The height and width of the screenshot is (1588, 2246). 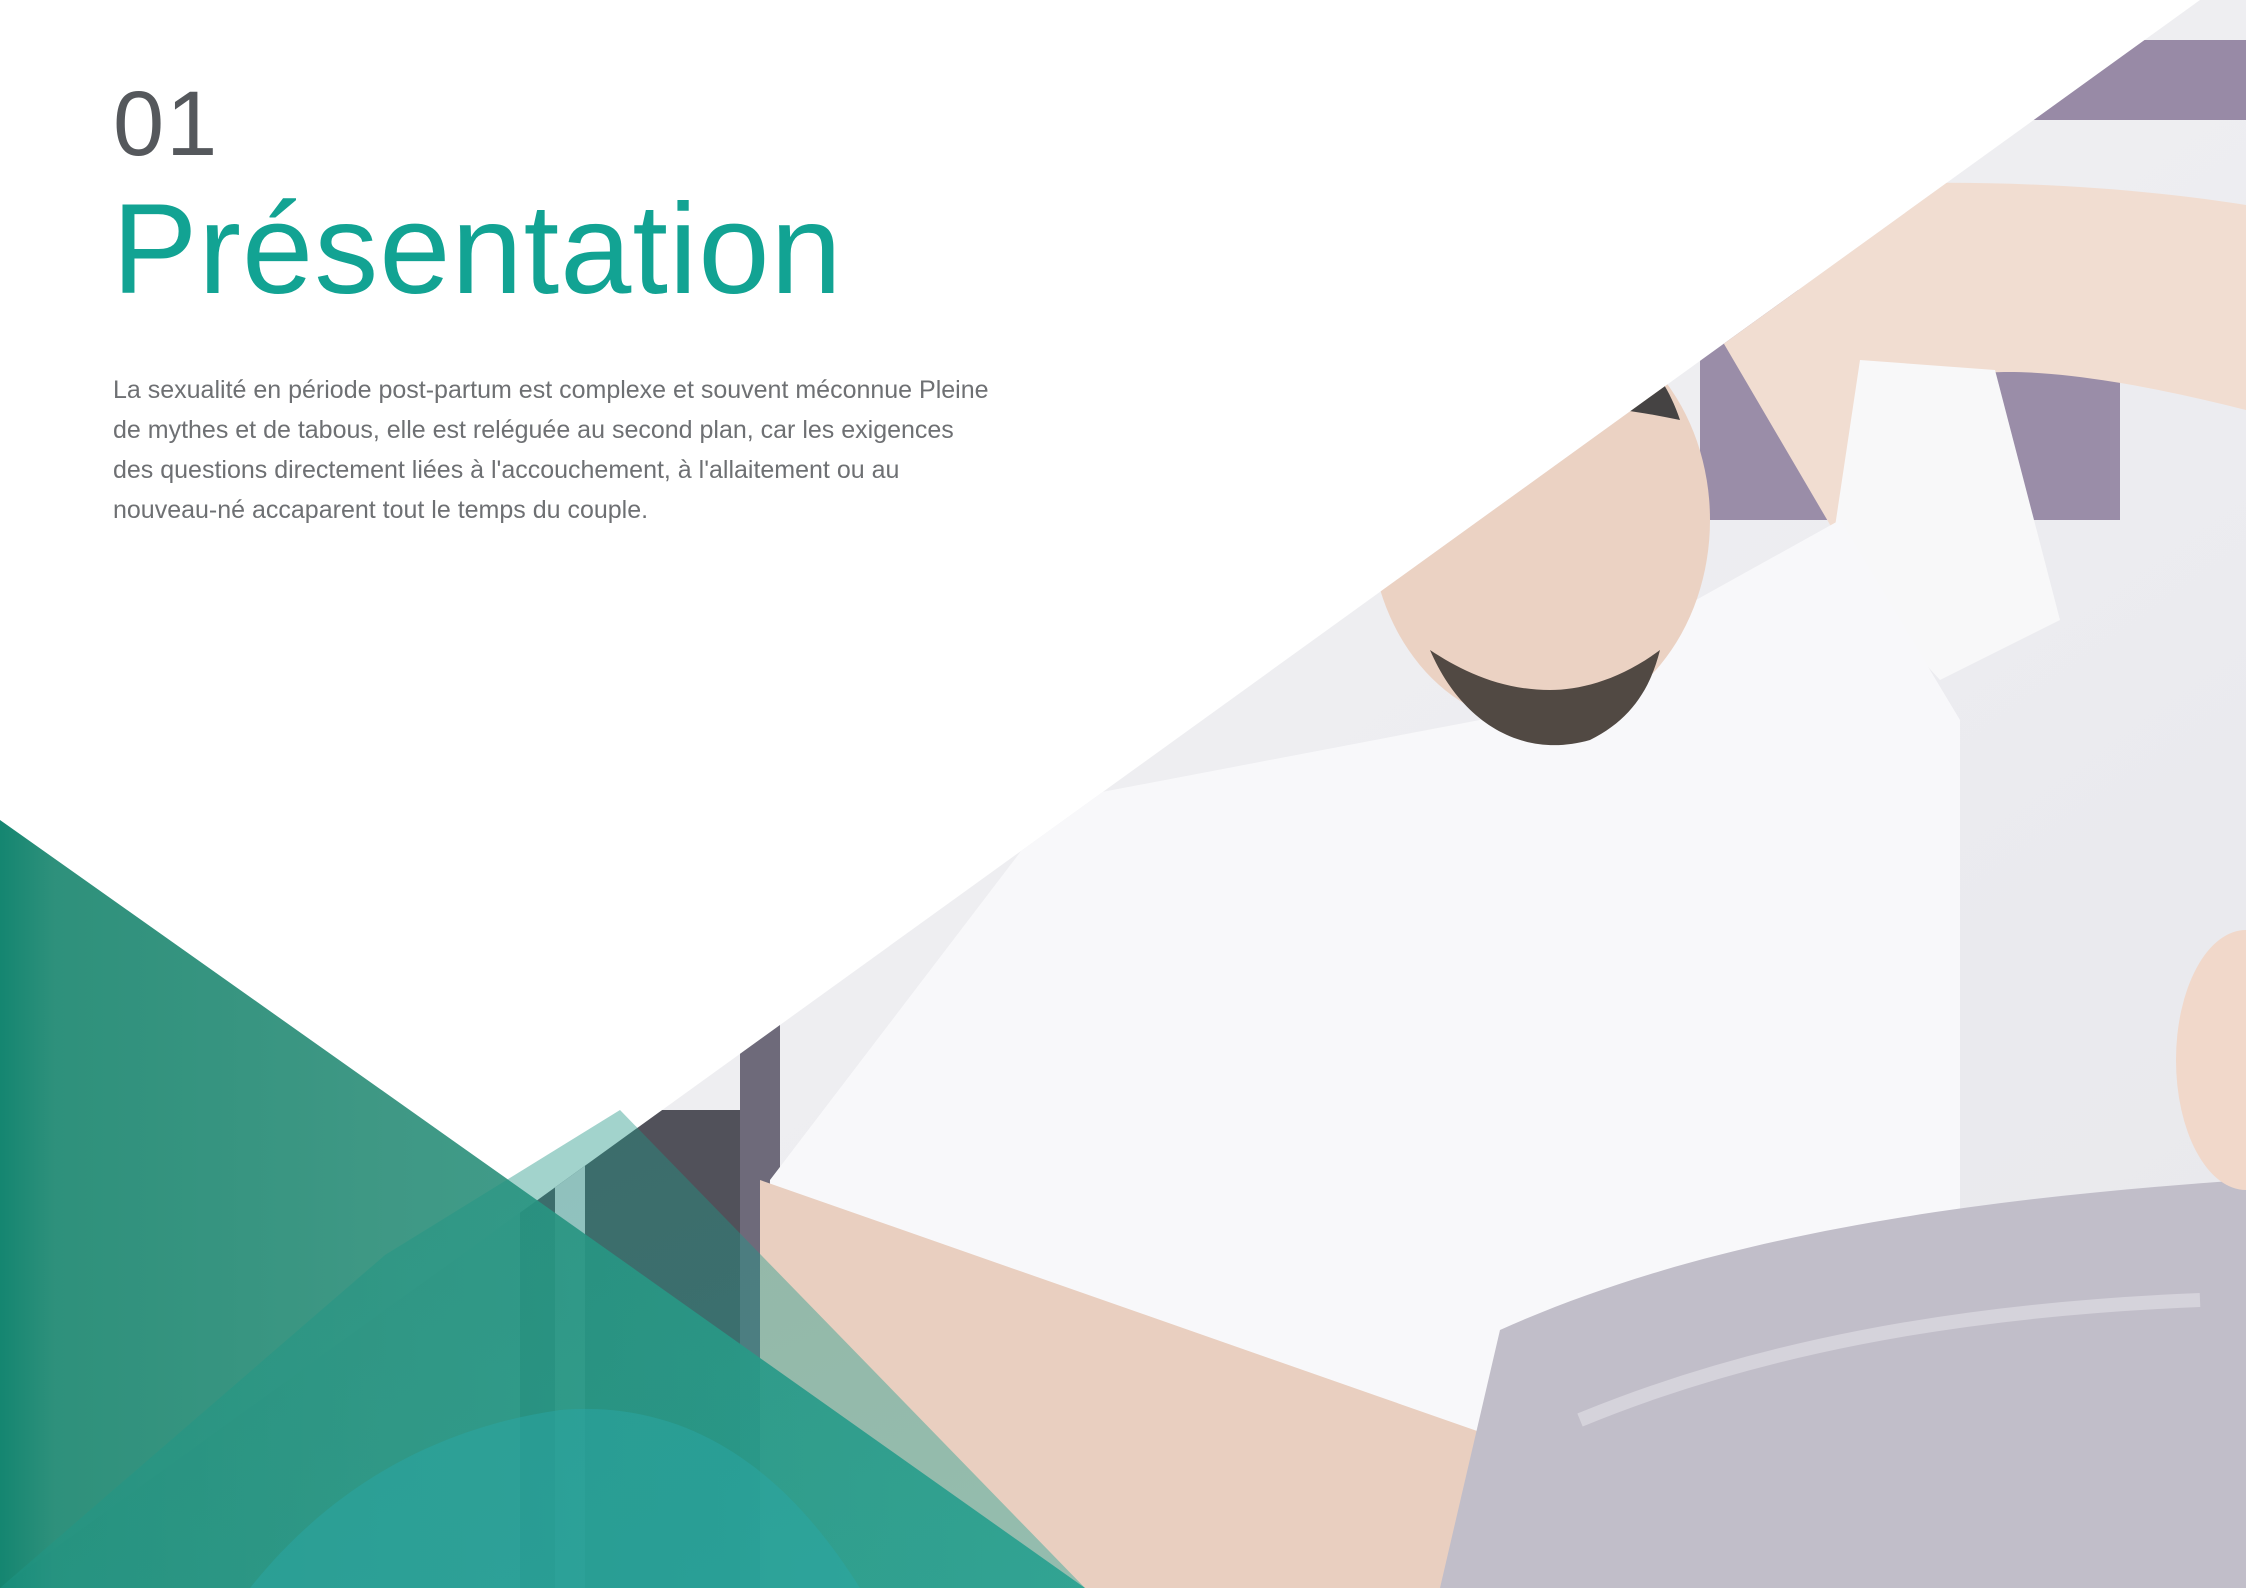 I want to click on section-title: Présentation, so click(x=477, y=249).